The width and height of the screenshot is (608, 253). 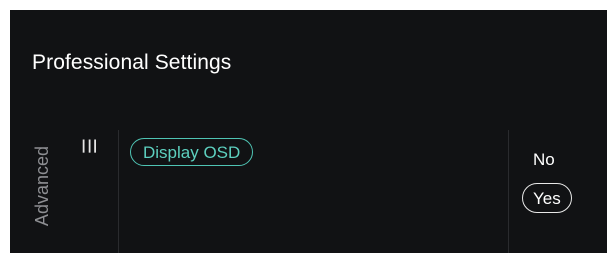 What do you see at coordinates (547, 198) in the screenshot?
I see `option-yes: Yes` at bounding box center [547, 198].